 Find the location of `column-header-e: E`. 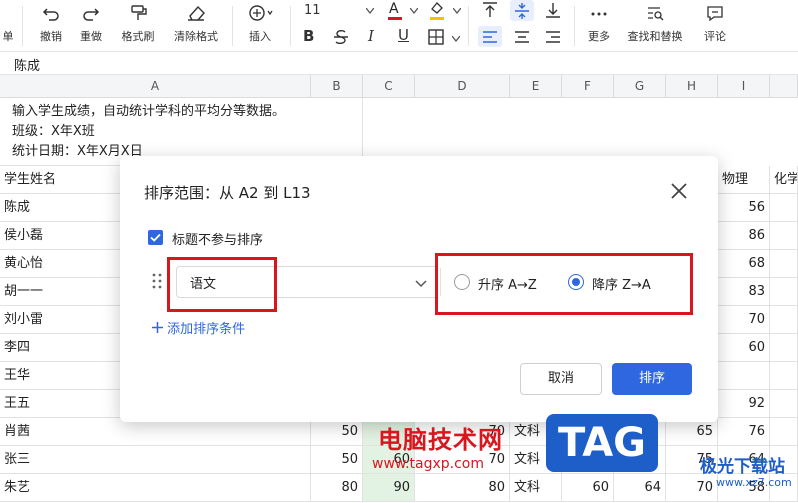

column-header-e: E is located at coordinates (536, 86).